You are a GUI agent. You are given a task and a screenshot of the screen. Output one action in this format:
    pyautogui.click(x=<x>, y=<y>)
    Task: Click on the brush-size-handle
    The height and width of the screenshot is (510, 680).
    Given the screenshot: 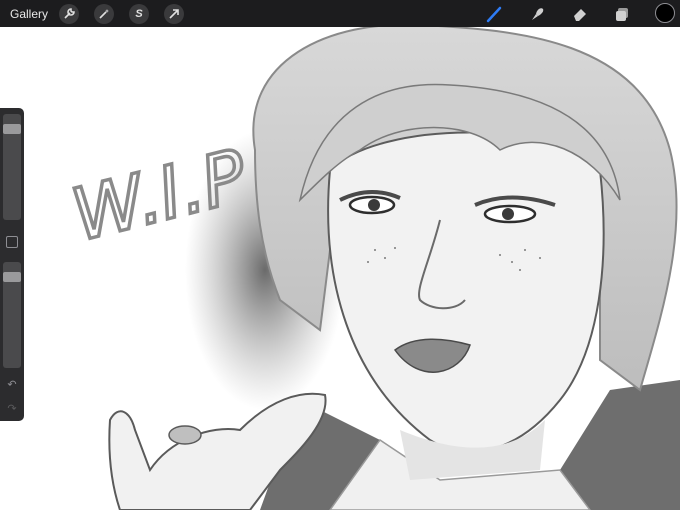 What is the action you would take?
    pyautogui.click(x=12, y=128)
    